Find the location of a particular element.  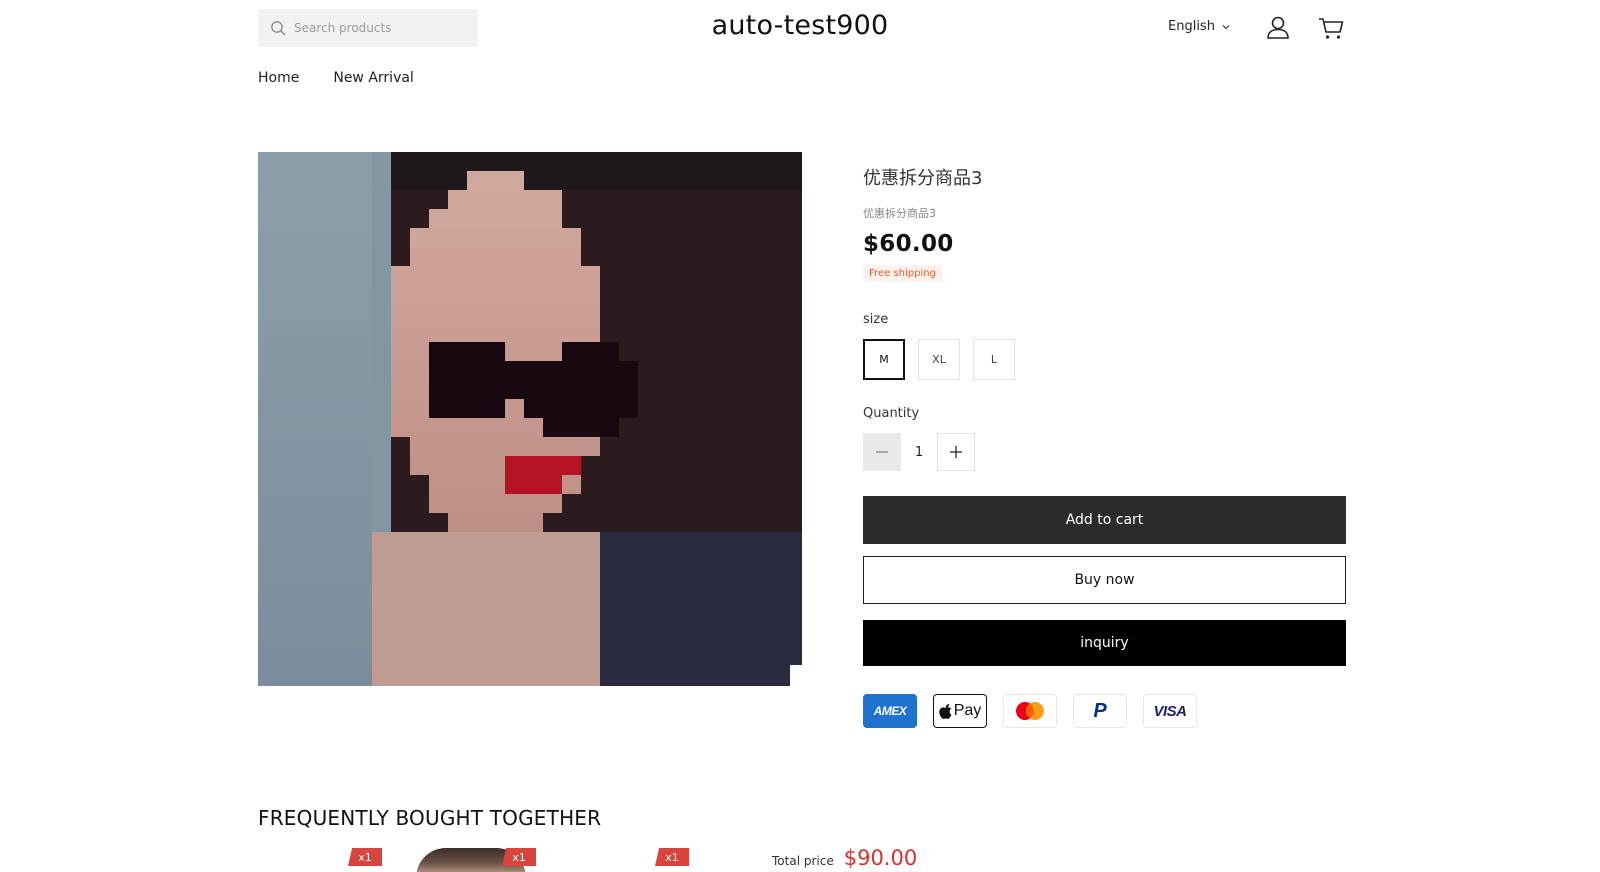

mastercard-circles is located at coordinates (1030, 711).